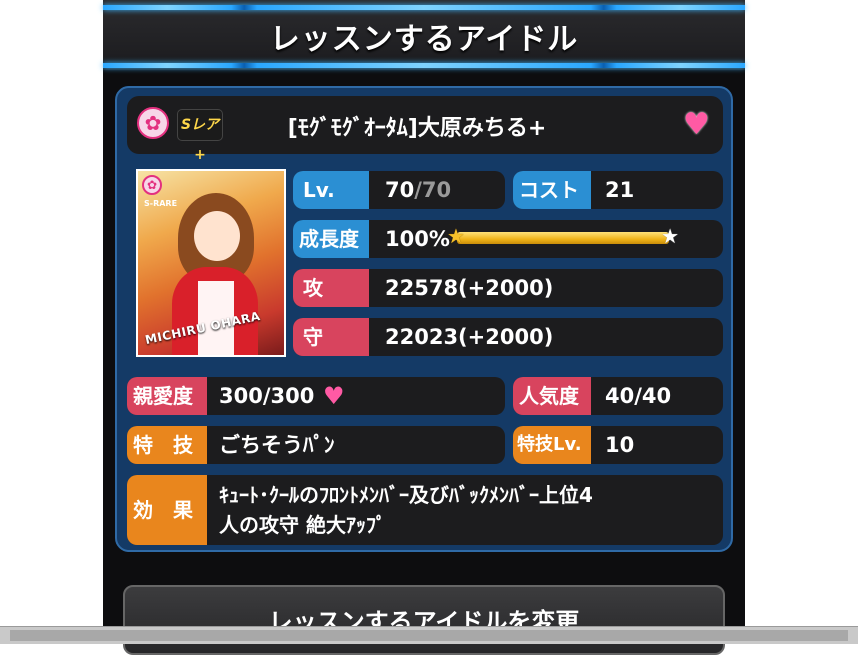 This screenshot has width=858, height=657. I want to click on card-name-bar: ✿ Sレア+ [ﾓｸﾞﾓｸﾞｵｰﾀﾑ]大原みちる+ ♥, so click(425, 129).